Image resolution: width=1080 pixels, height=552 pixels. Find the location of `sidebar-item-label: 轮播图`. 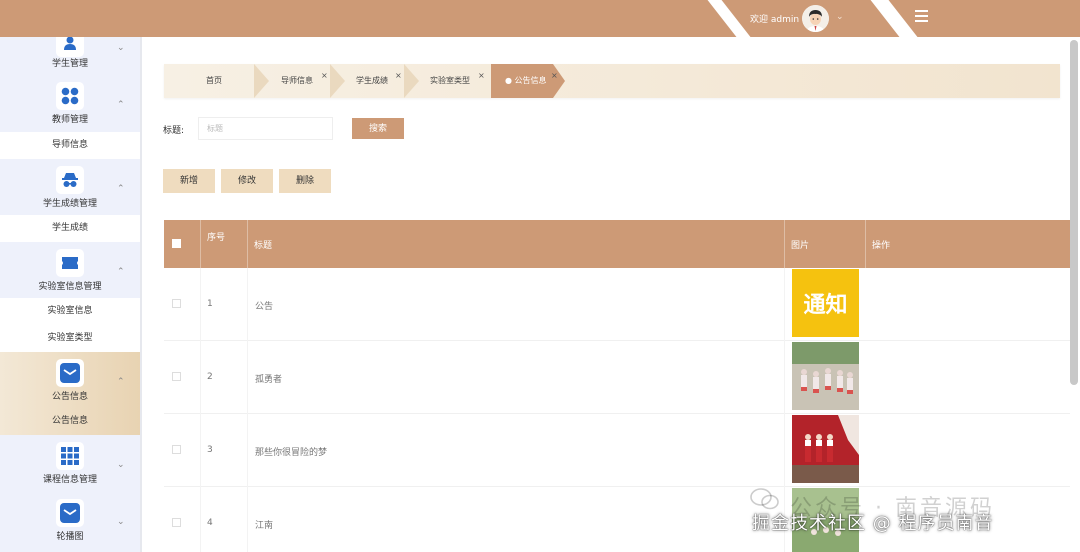

sidebar-item-label: 轮播图 is located at coordinates (70, 537).